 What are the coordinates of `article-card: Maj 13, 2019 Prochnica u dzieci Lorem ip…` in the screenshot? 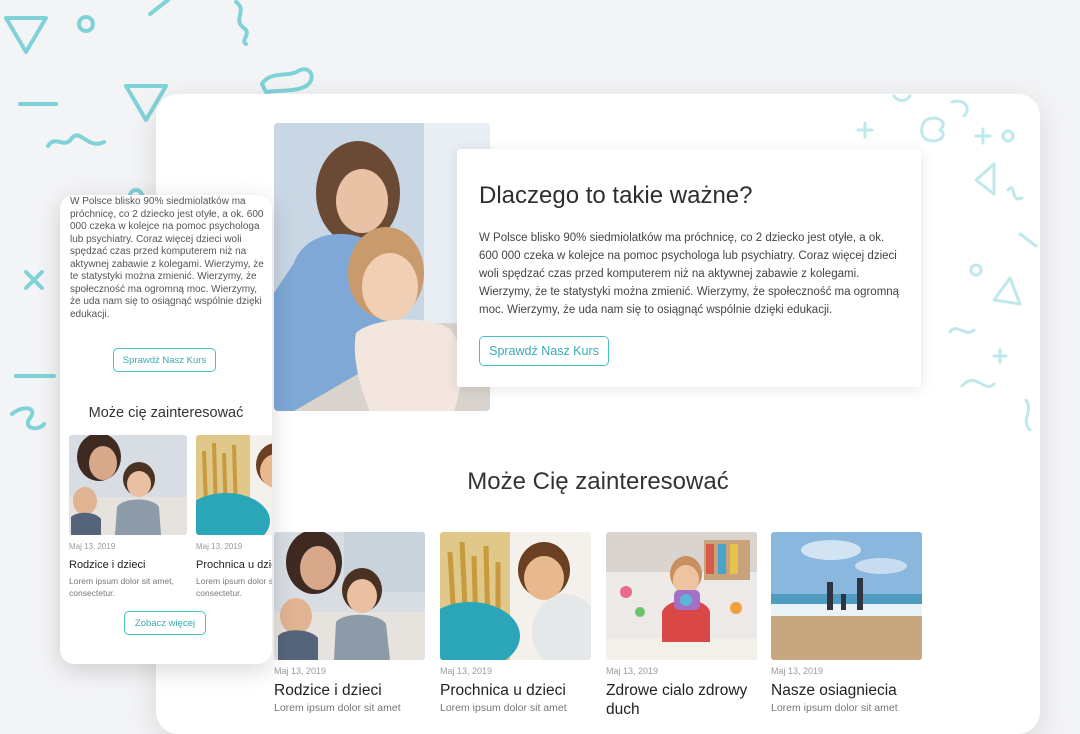 It's located at (515, 623).